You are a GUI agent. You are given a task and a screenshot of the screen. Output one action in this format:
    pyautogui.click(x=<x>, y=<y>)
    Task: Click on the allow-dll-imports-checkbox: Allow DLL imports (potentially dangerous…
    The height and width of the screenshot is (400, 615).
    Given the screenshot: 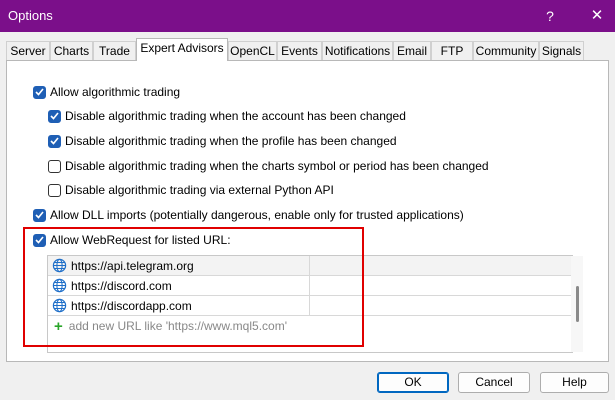 What is the action you would take?
    pyautogui.click(x=248, y=215)
    